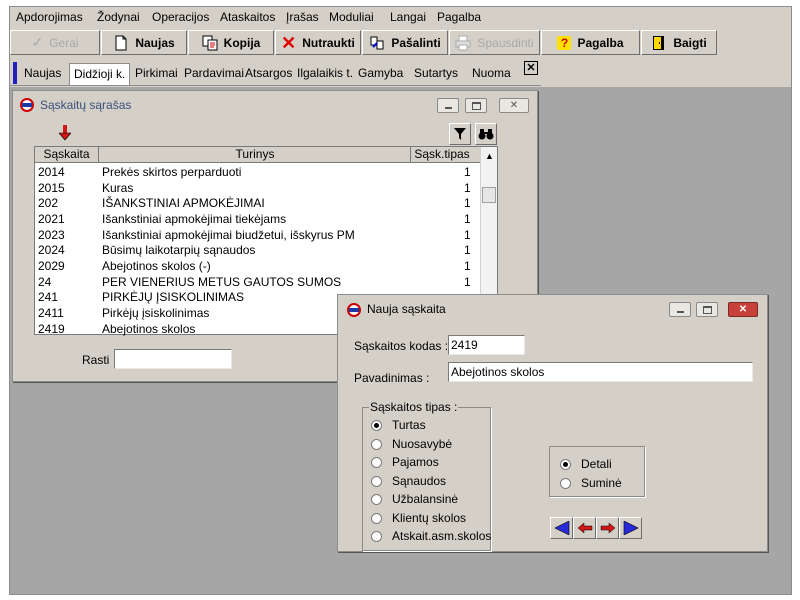  I want to click on naujas-button: Naujas, so click(144, 42).